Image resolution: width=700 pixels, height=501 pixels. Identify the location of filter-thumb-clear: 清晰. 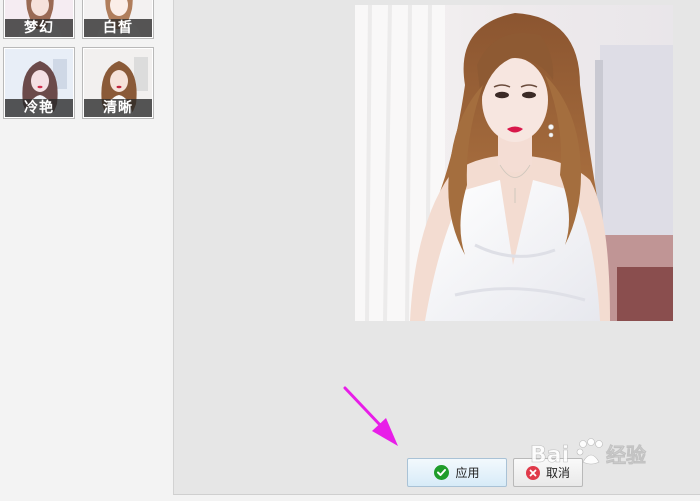
(118, 83).